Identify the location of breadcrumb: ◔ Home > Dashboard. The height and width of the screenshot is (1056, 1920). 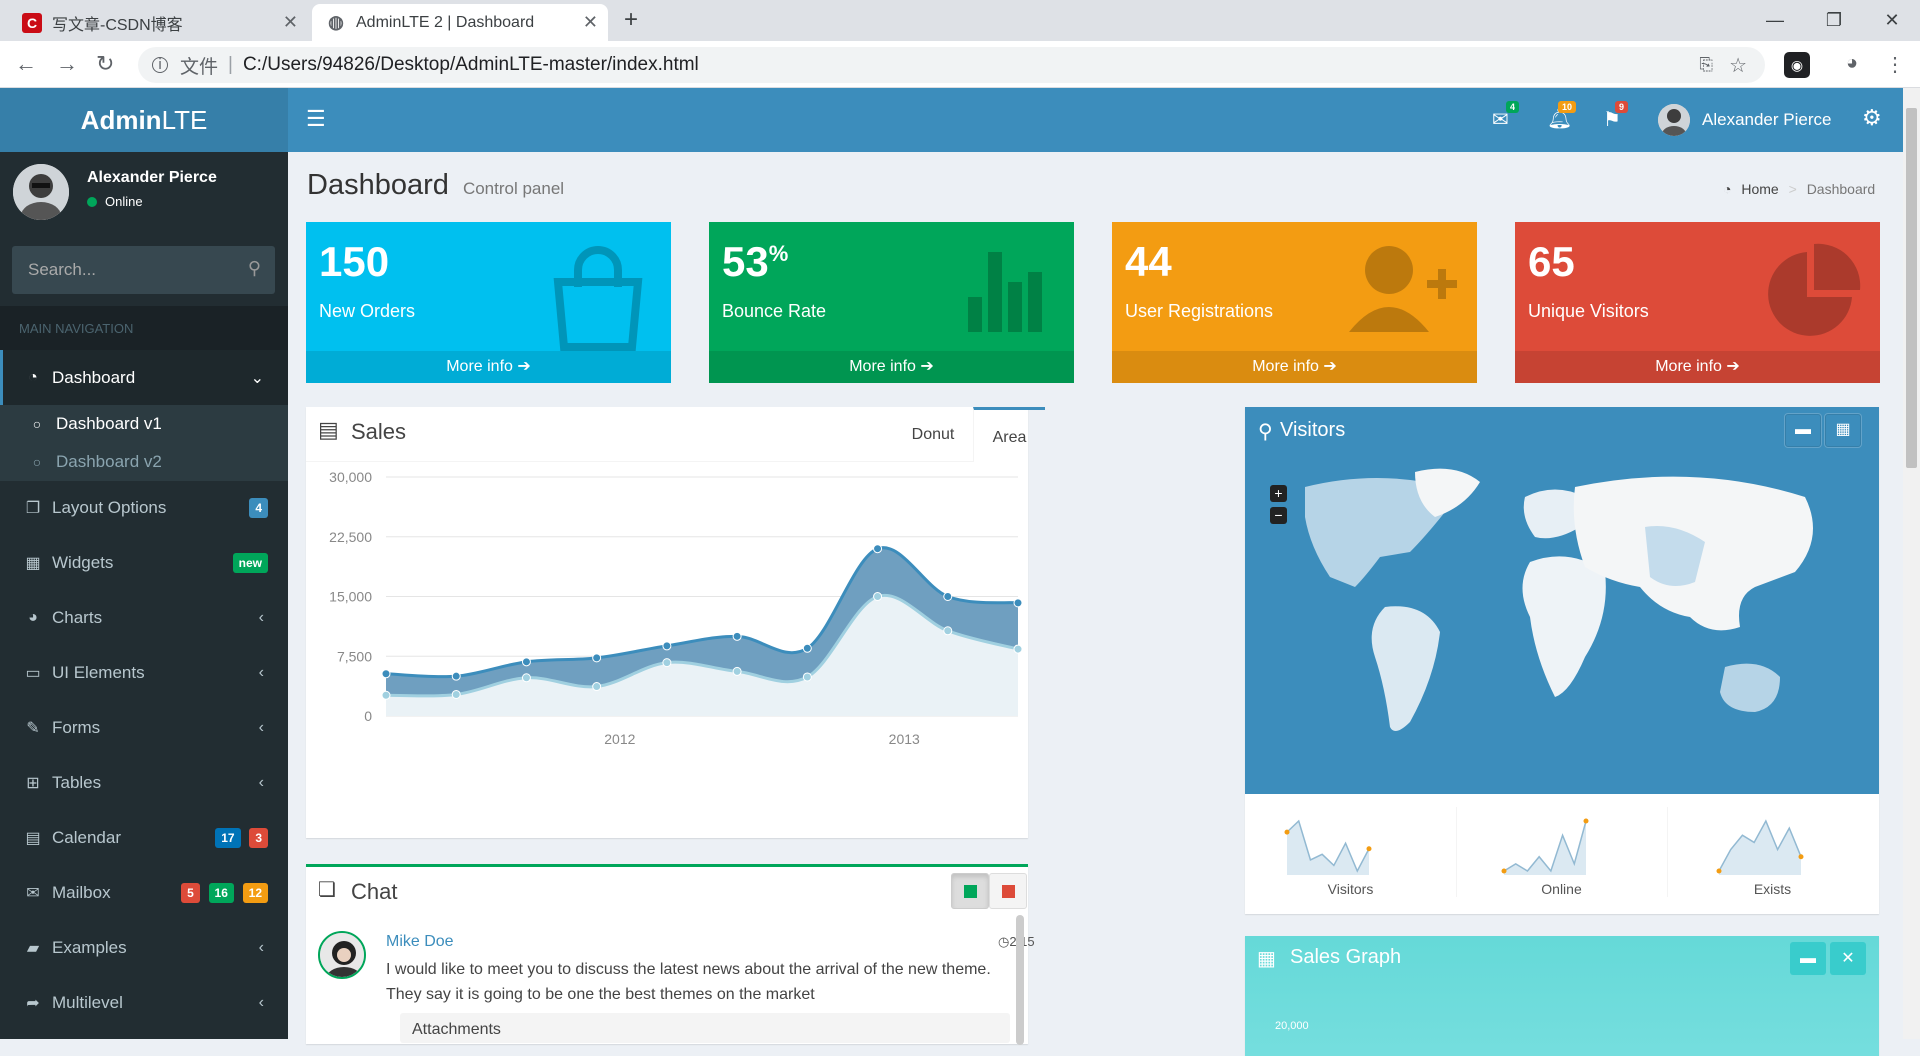
(1799, 189).